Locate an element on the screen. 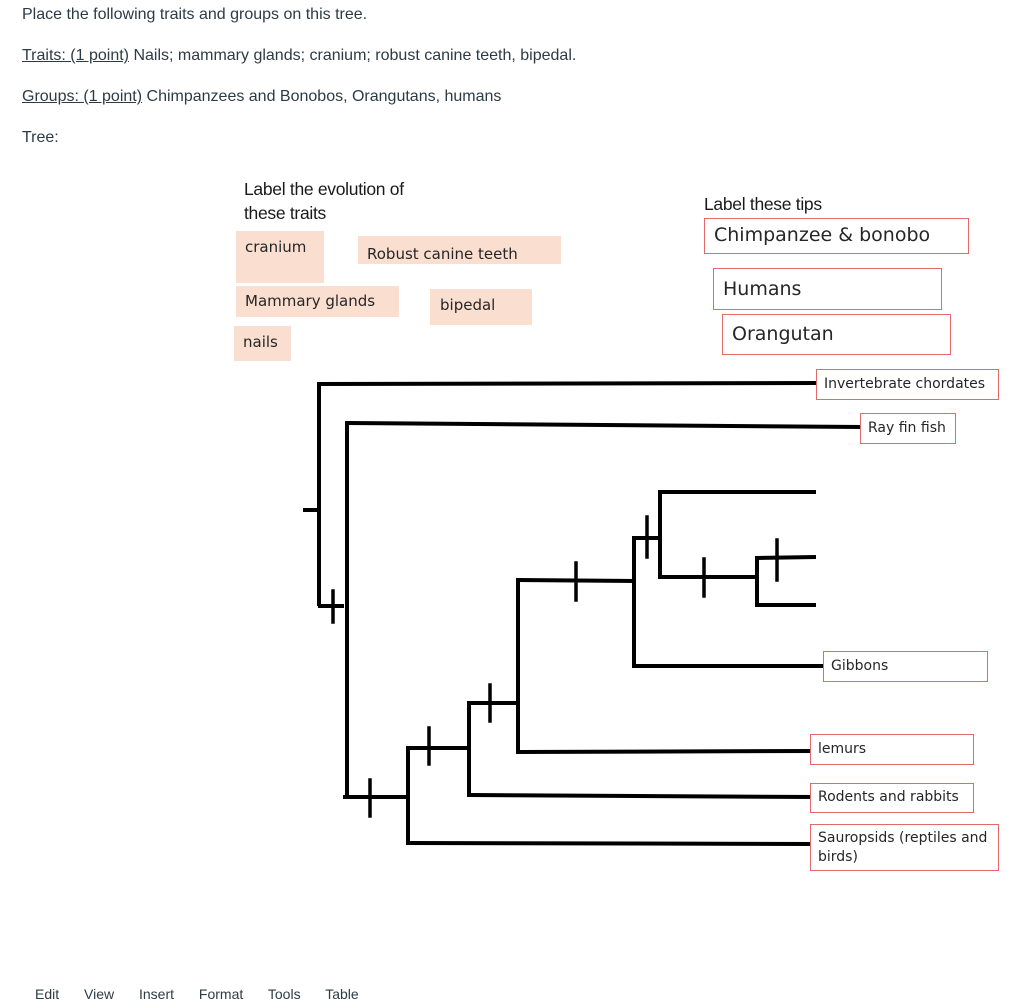  menu-view: View is located at coordinates (99, 994).